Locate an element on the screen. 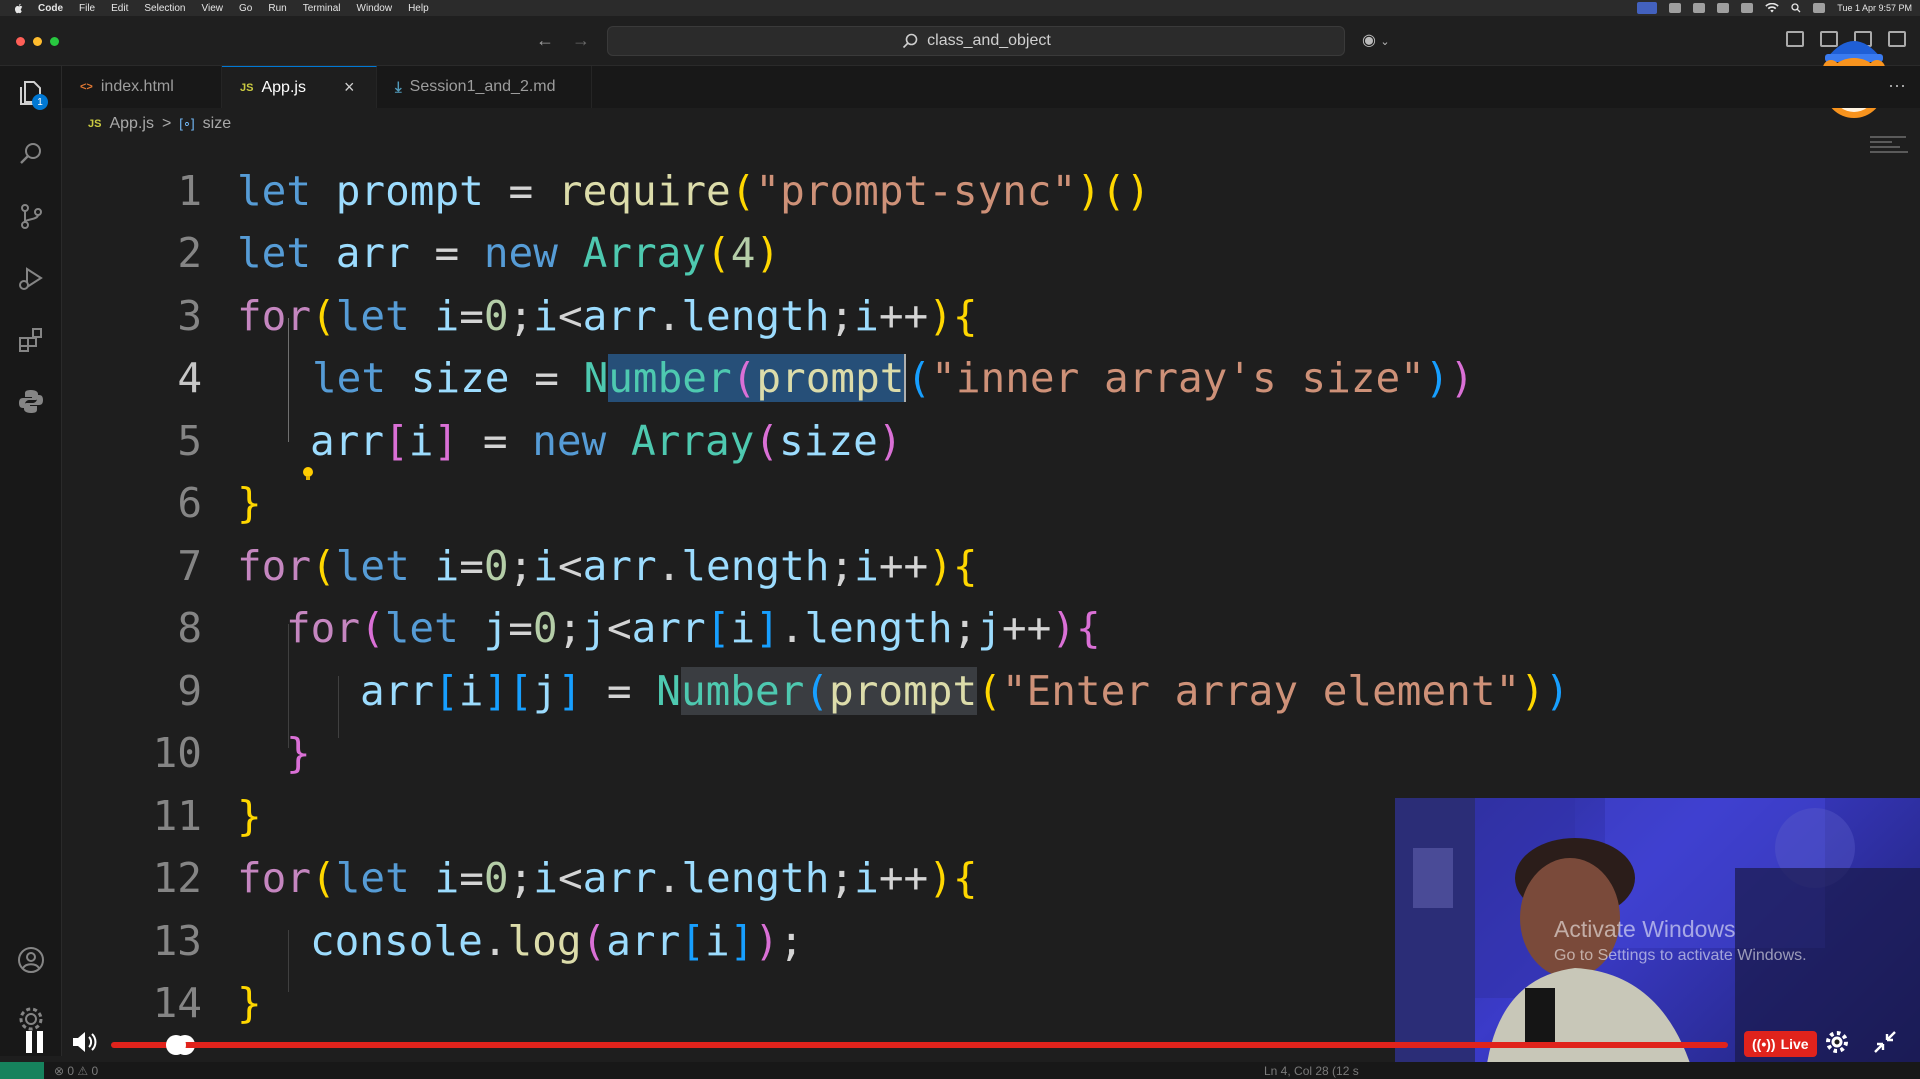 The height and width of the screenshot is (1079, 1920). code-line-text: arr[i] = new Array(size) is located at coordinates (606, 441).